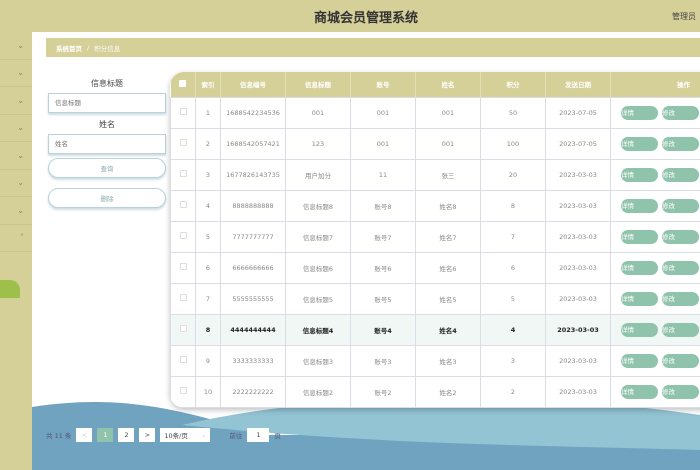  Describe the element at coordinates (435, 267) in the screenshot. I see `table-row: 6 6666666666 信息标题6 账号6 姓名6 6 2023-03-03 详情 修改` at that location.